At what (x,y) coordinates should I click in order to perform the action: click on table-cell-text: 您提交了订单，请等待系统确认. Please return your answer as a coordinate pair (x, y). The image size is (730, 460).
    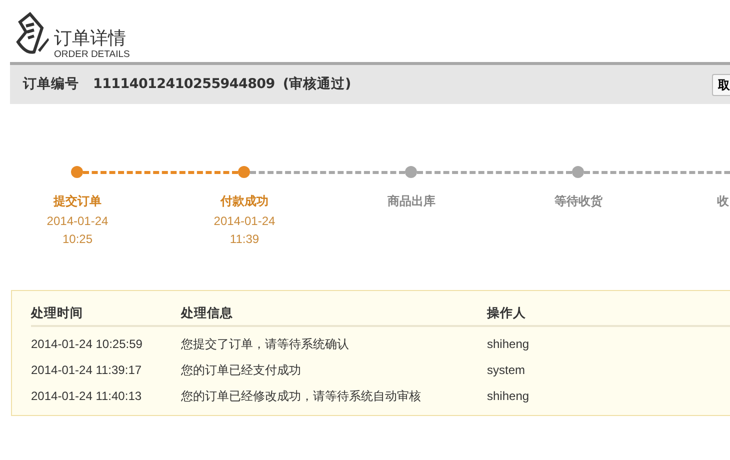
    Looking at the image, I should click on (265, 344).